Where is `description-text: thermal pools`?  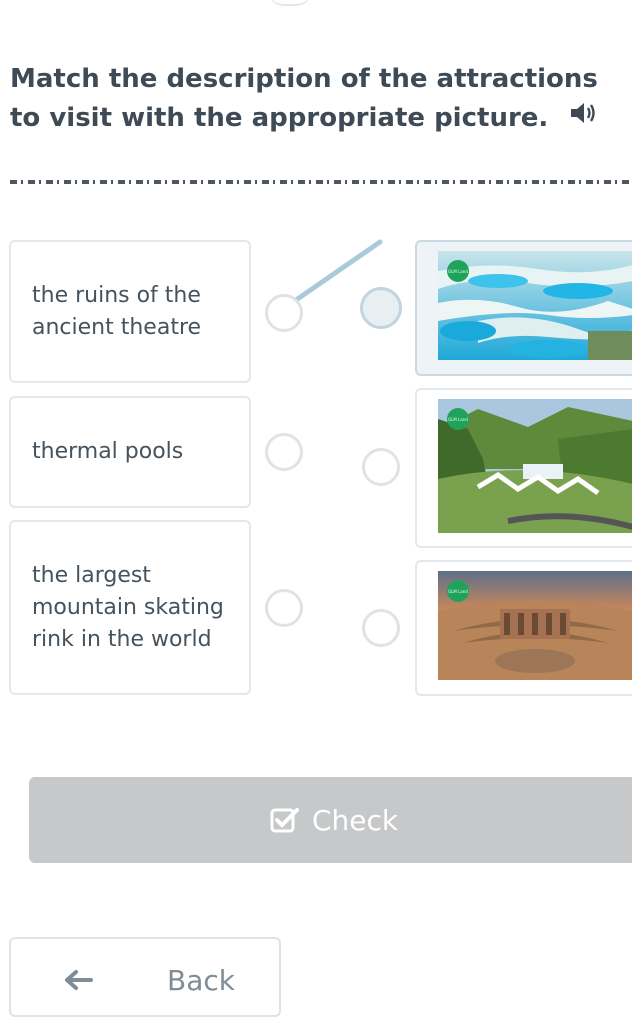 description-text: thermal pools is located at coordinates (108, 451).